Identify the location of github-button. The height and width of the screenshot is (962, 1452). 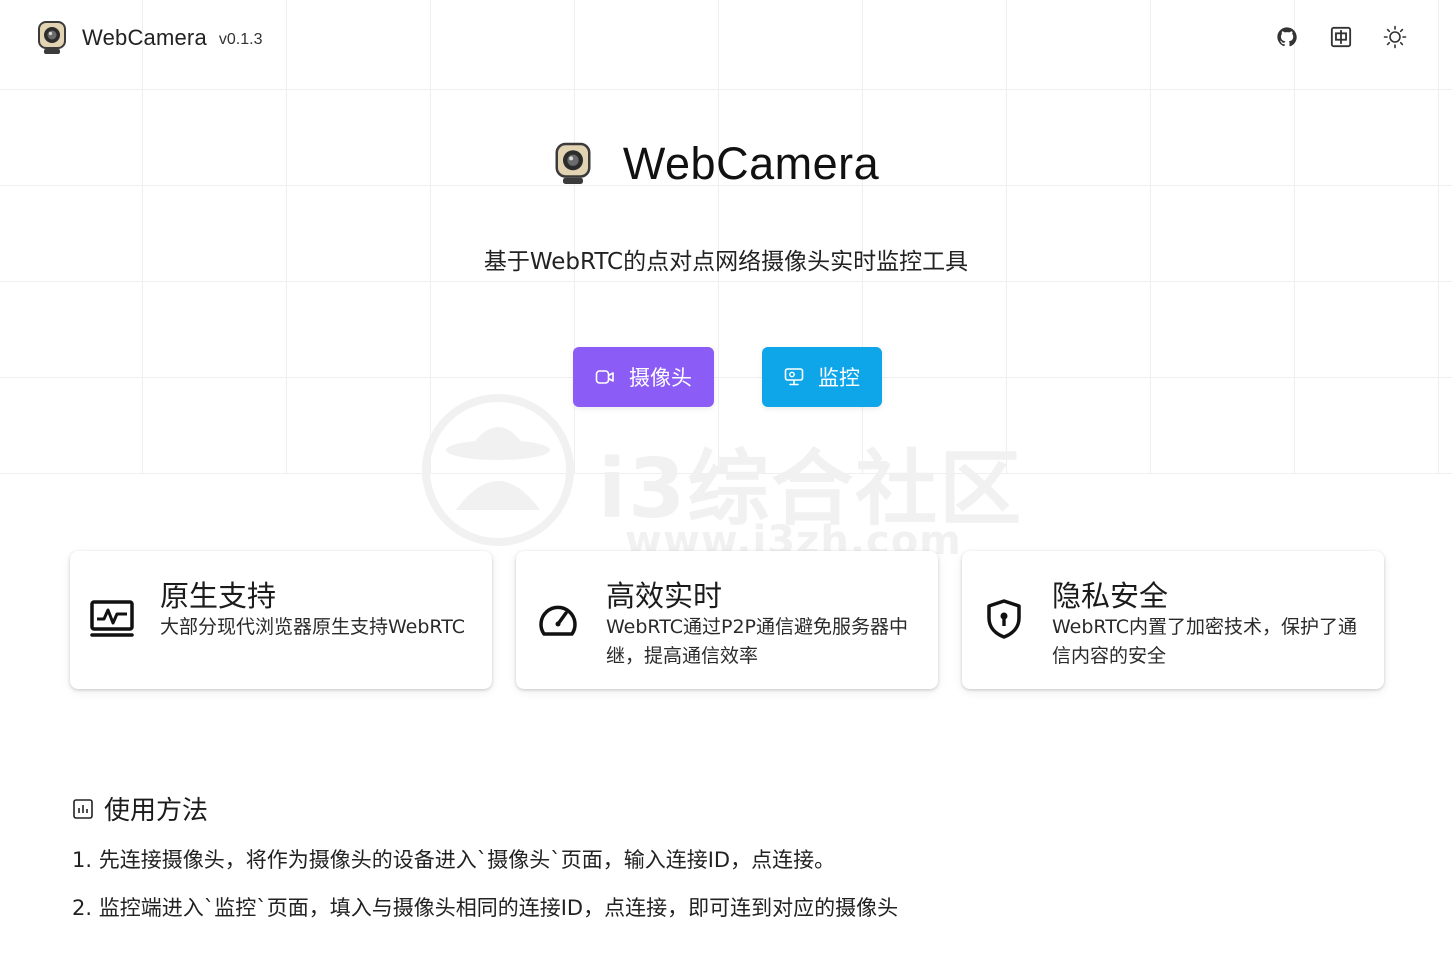
(1287, 37).